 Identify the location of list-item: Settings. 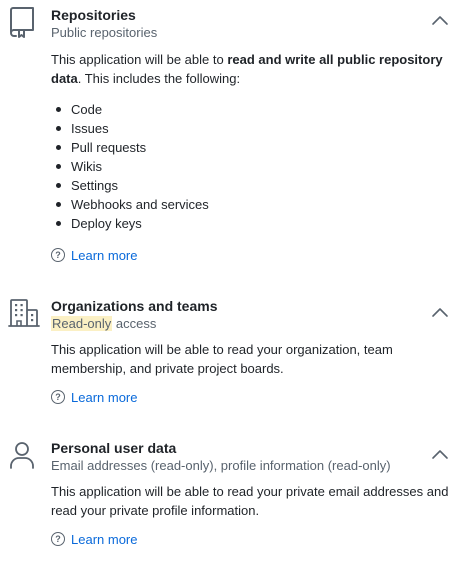
(130, 185).